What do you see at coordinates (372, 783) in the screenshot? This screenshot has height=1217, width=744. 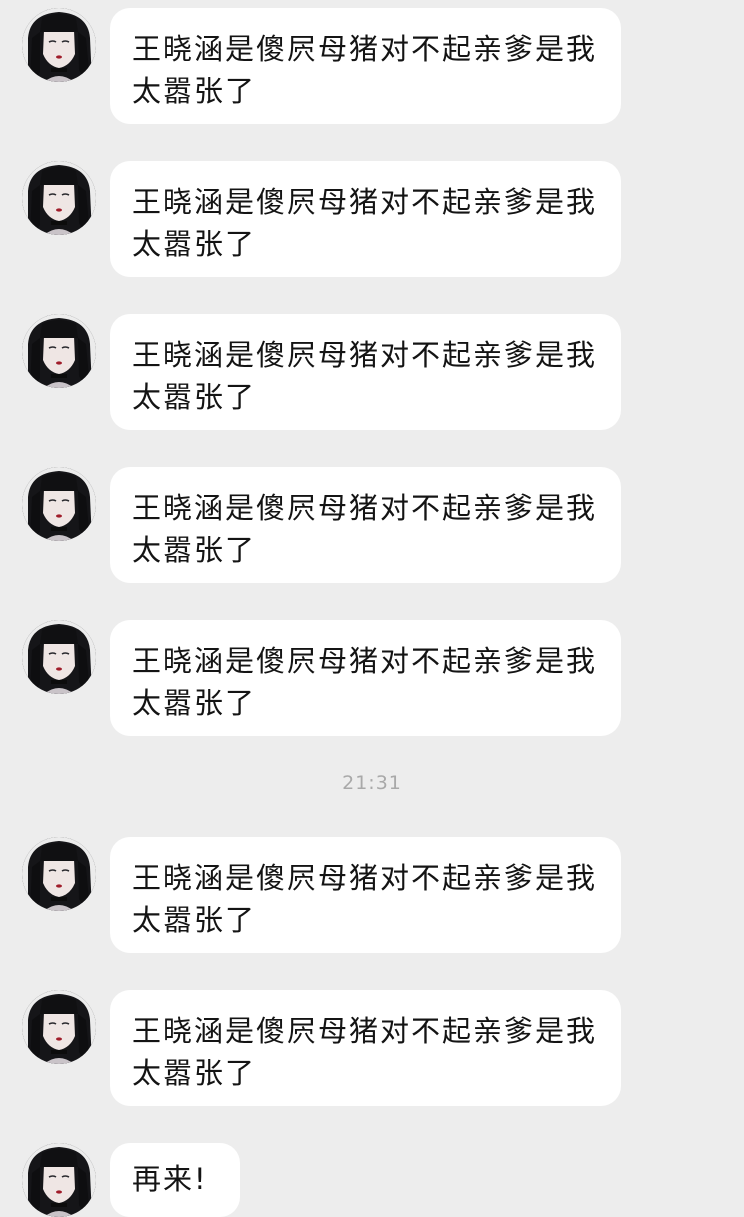 I see `timestamp: 21:31` at bounding box center [372, 783].